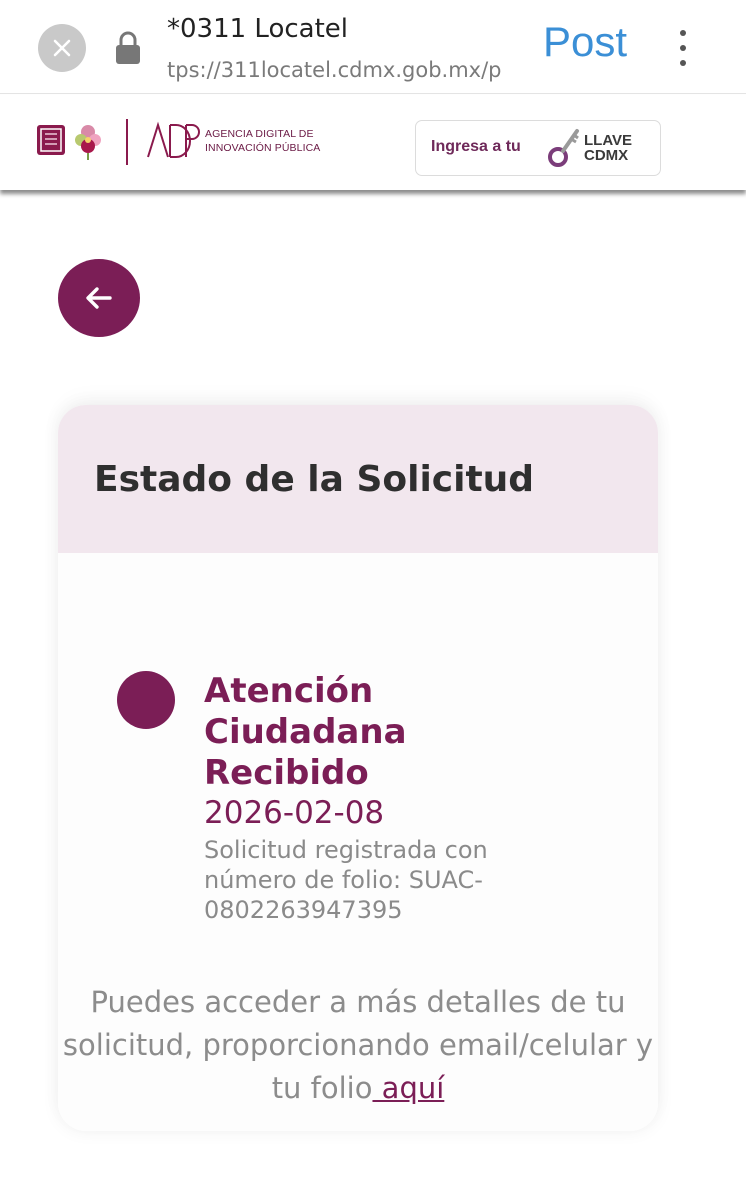 This screenshot has width=746, height=1200. I want to click on logo-divider, so click(127, 142).